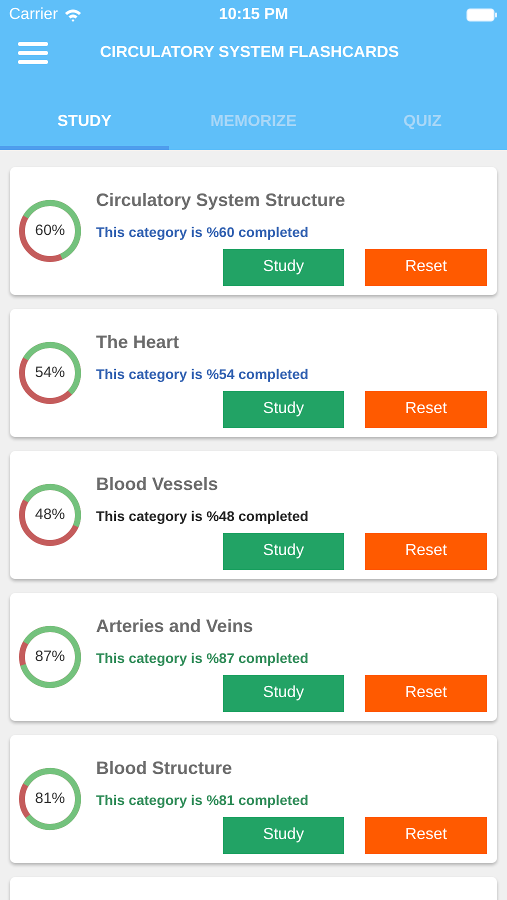  Describe the element at coordinates (50, 656) in the screenshot. I see `percent-label: 87%` at that location.